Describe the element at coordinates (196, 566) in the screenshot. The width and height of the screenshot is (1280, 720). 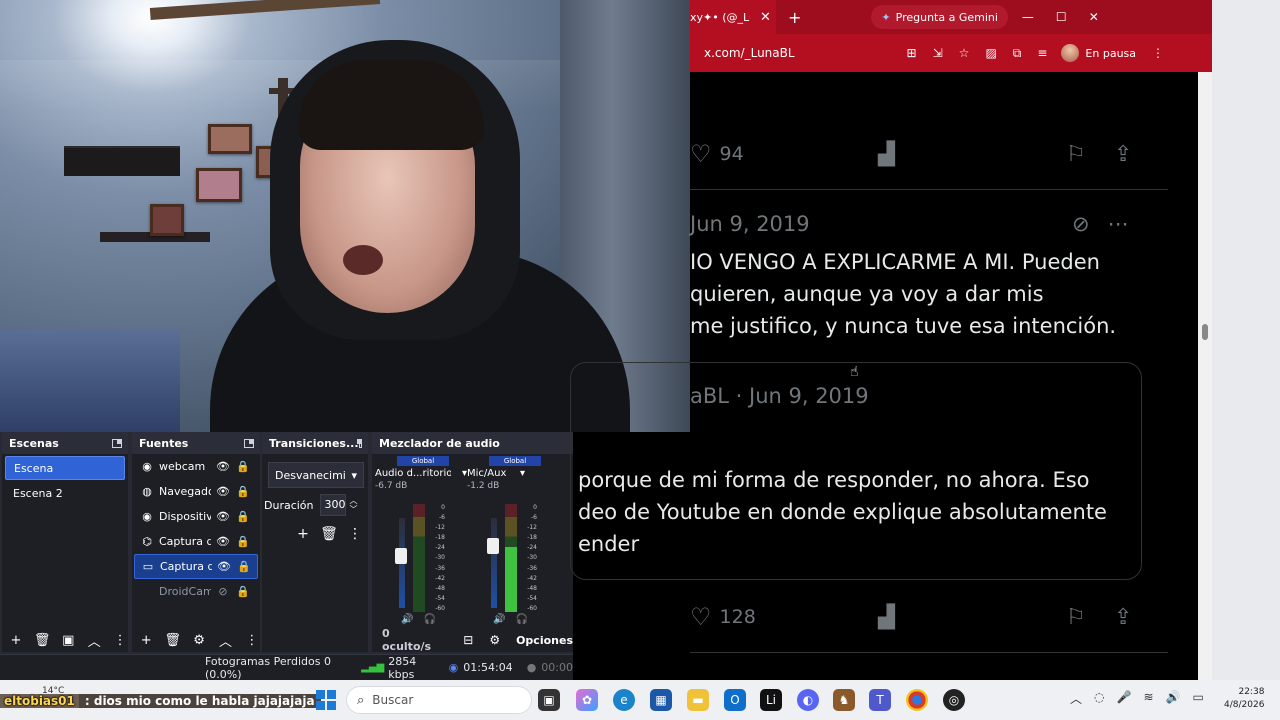
I see `source-item: ▭ Captura d 👁 🔒` at that location.